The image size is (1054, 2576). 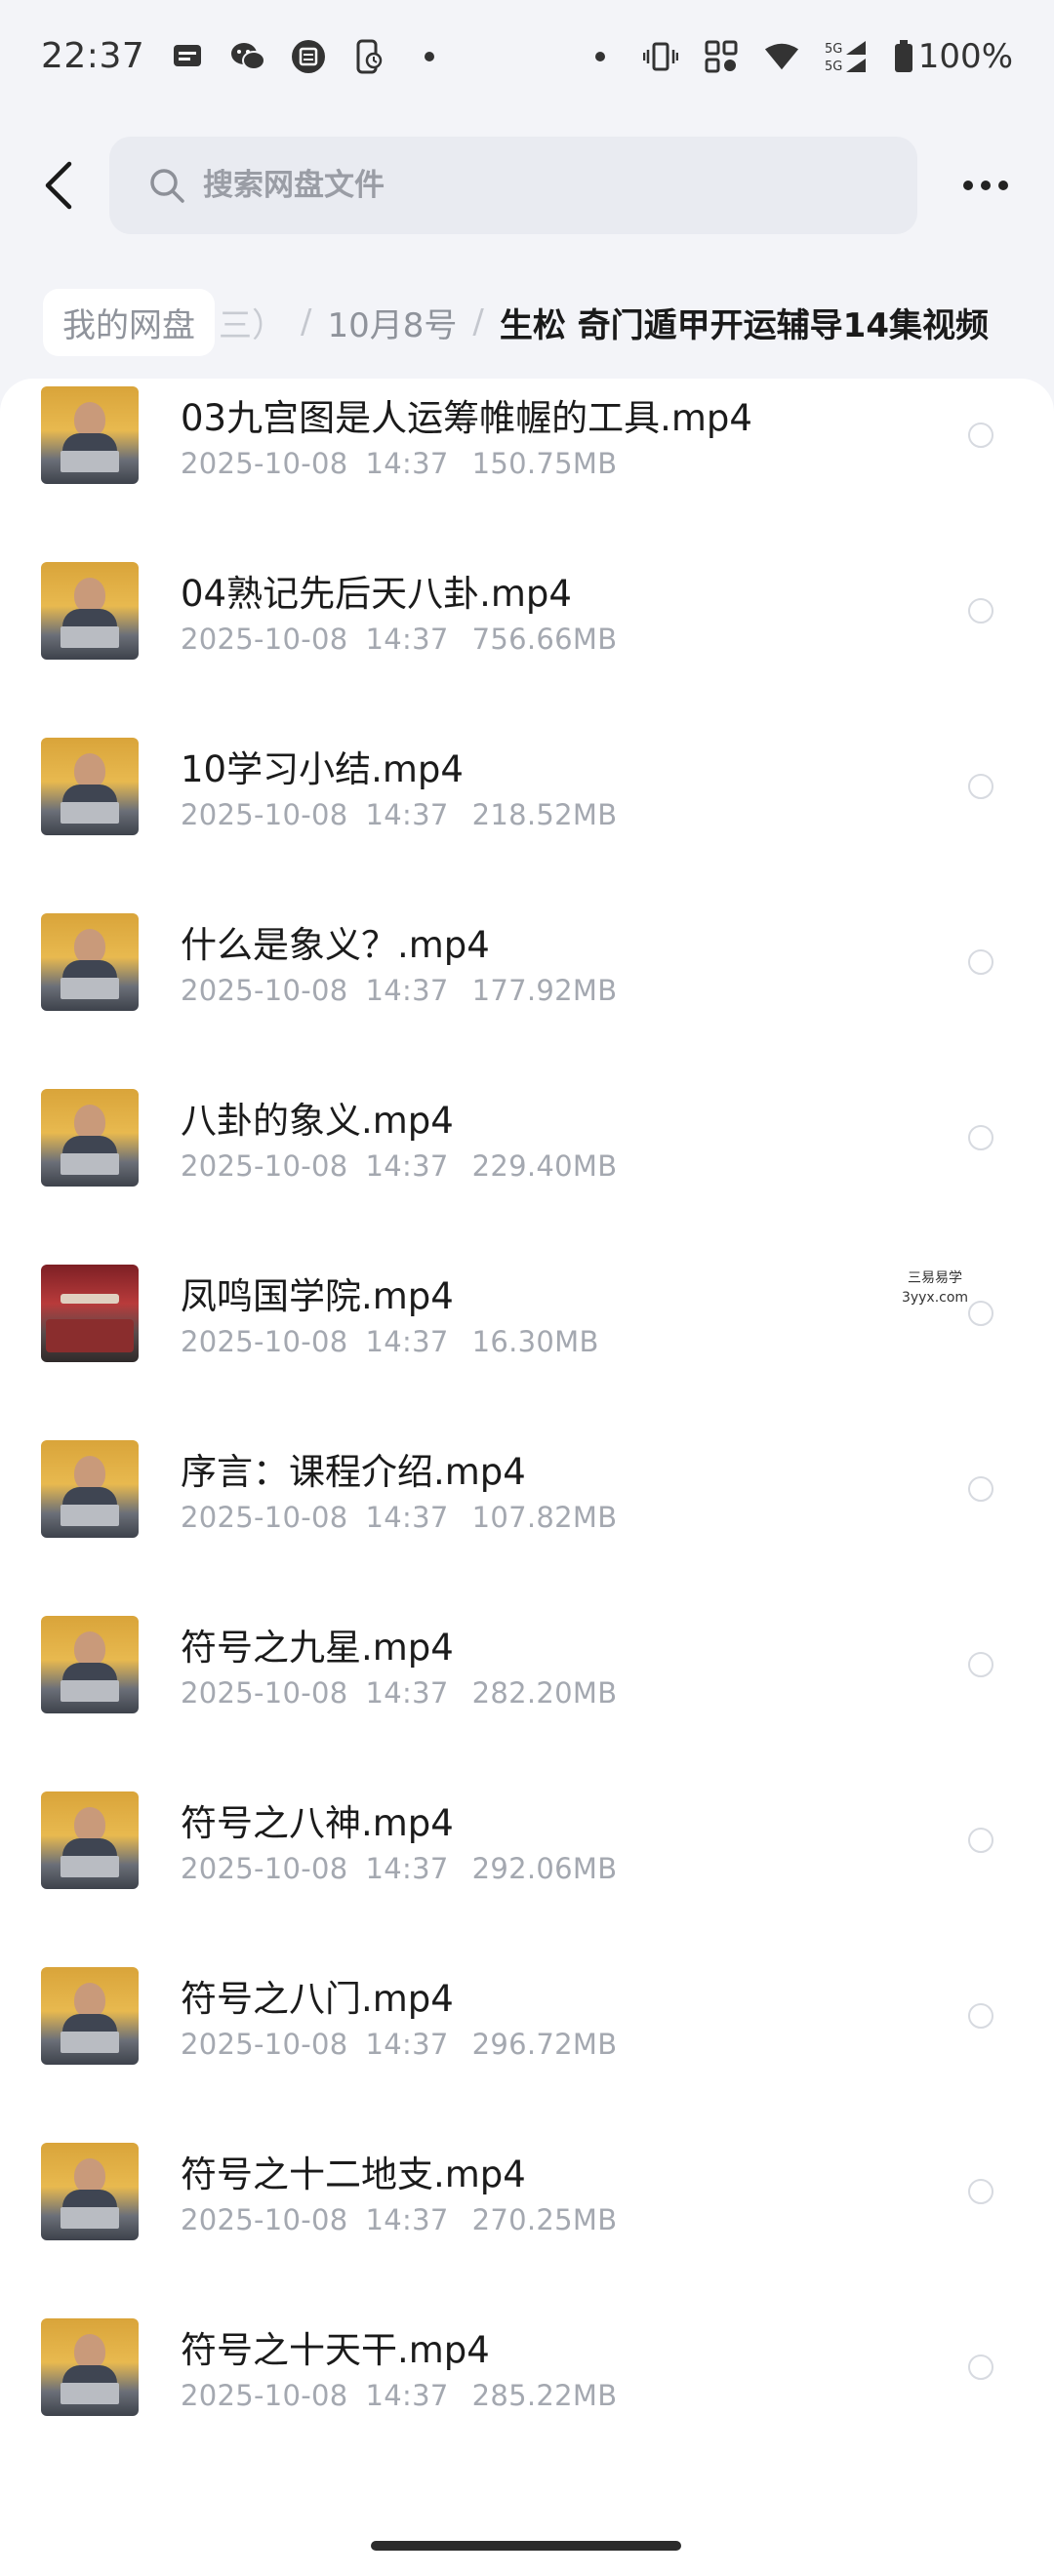 I want to click on file-name: 符号之十二地支.mp4, so click(x=353, y=2174).